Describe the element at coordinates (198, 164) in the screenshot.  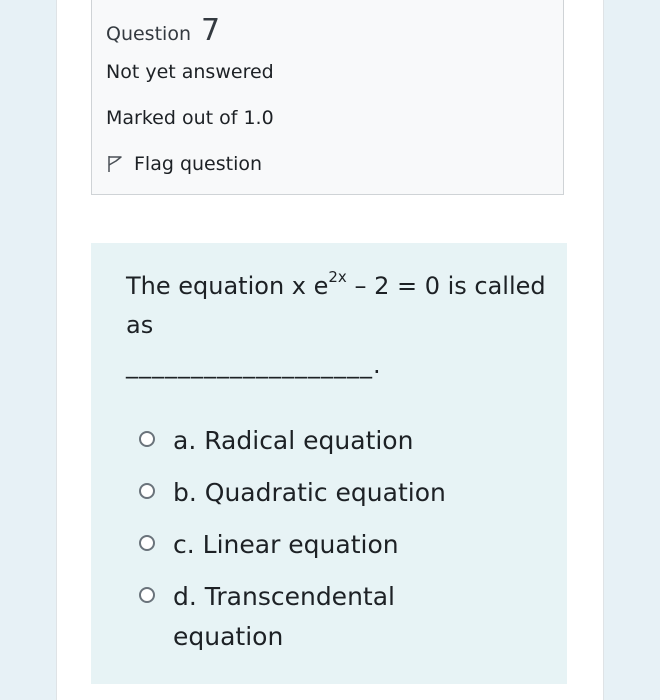
I see `flag-question-label: Flag question` at that location.